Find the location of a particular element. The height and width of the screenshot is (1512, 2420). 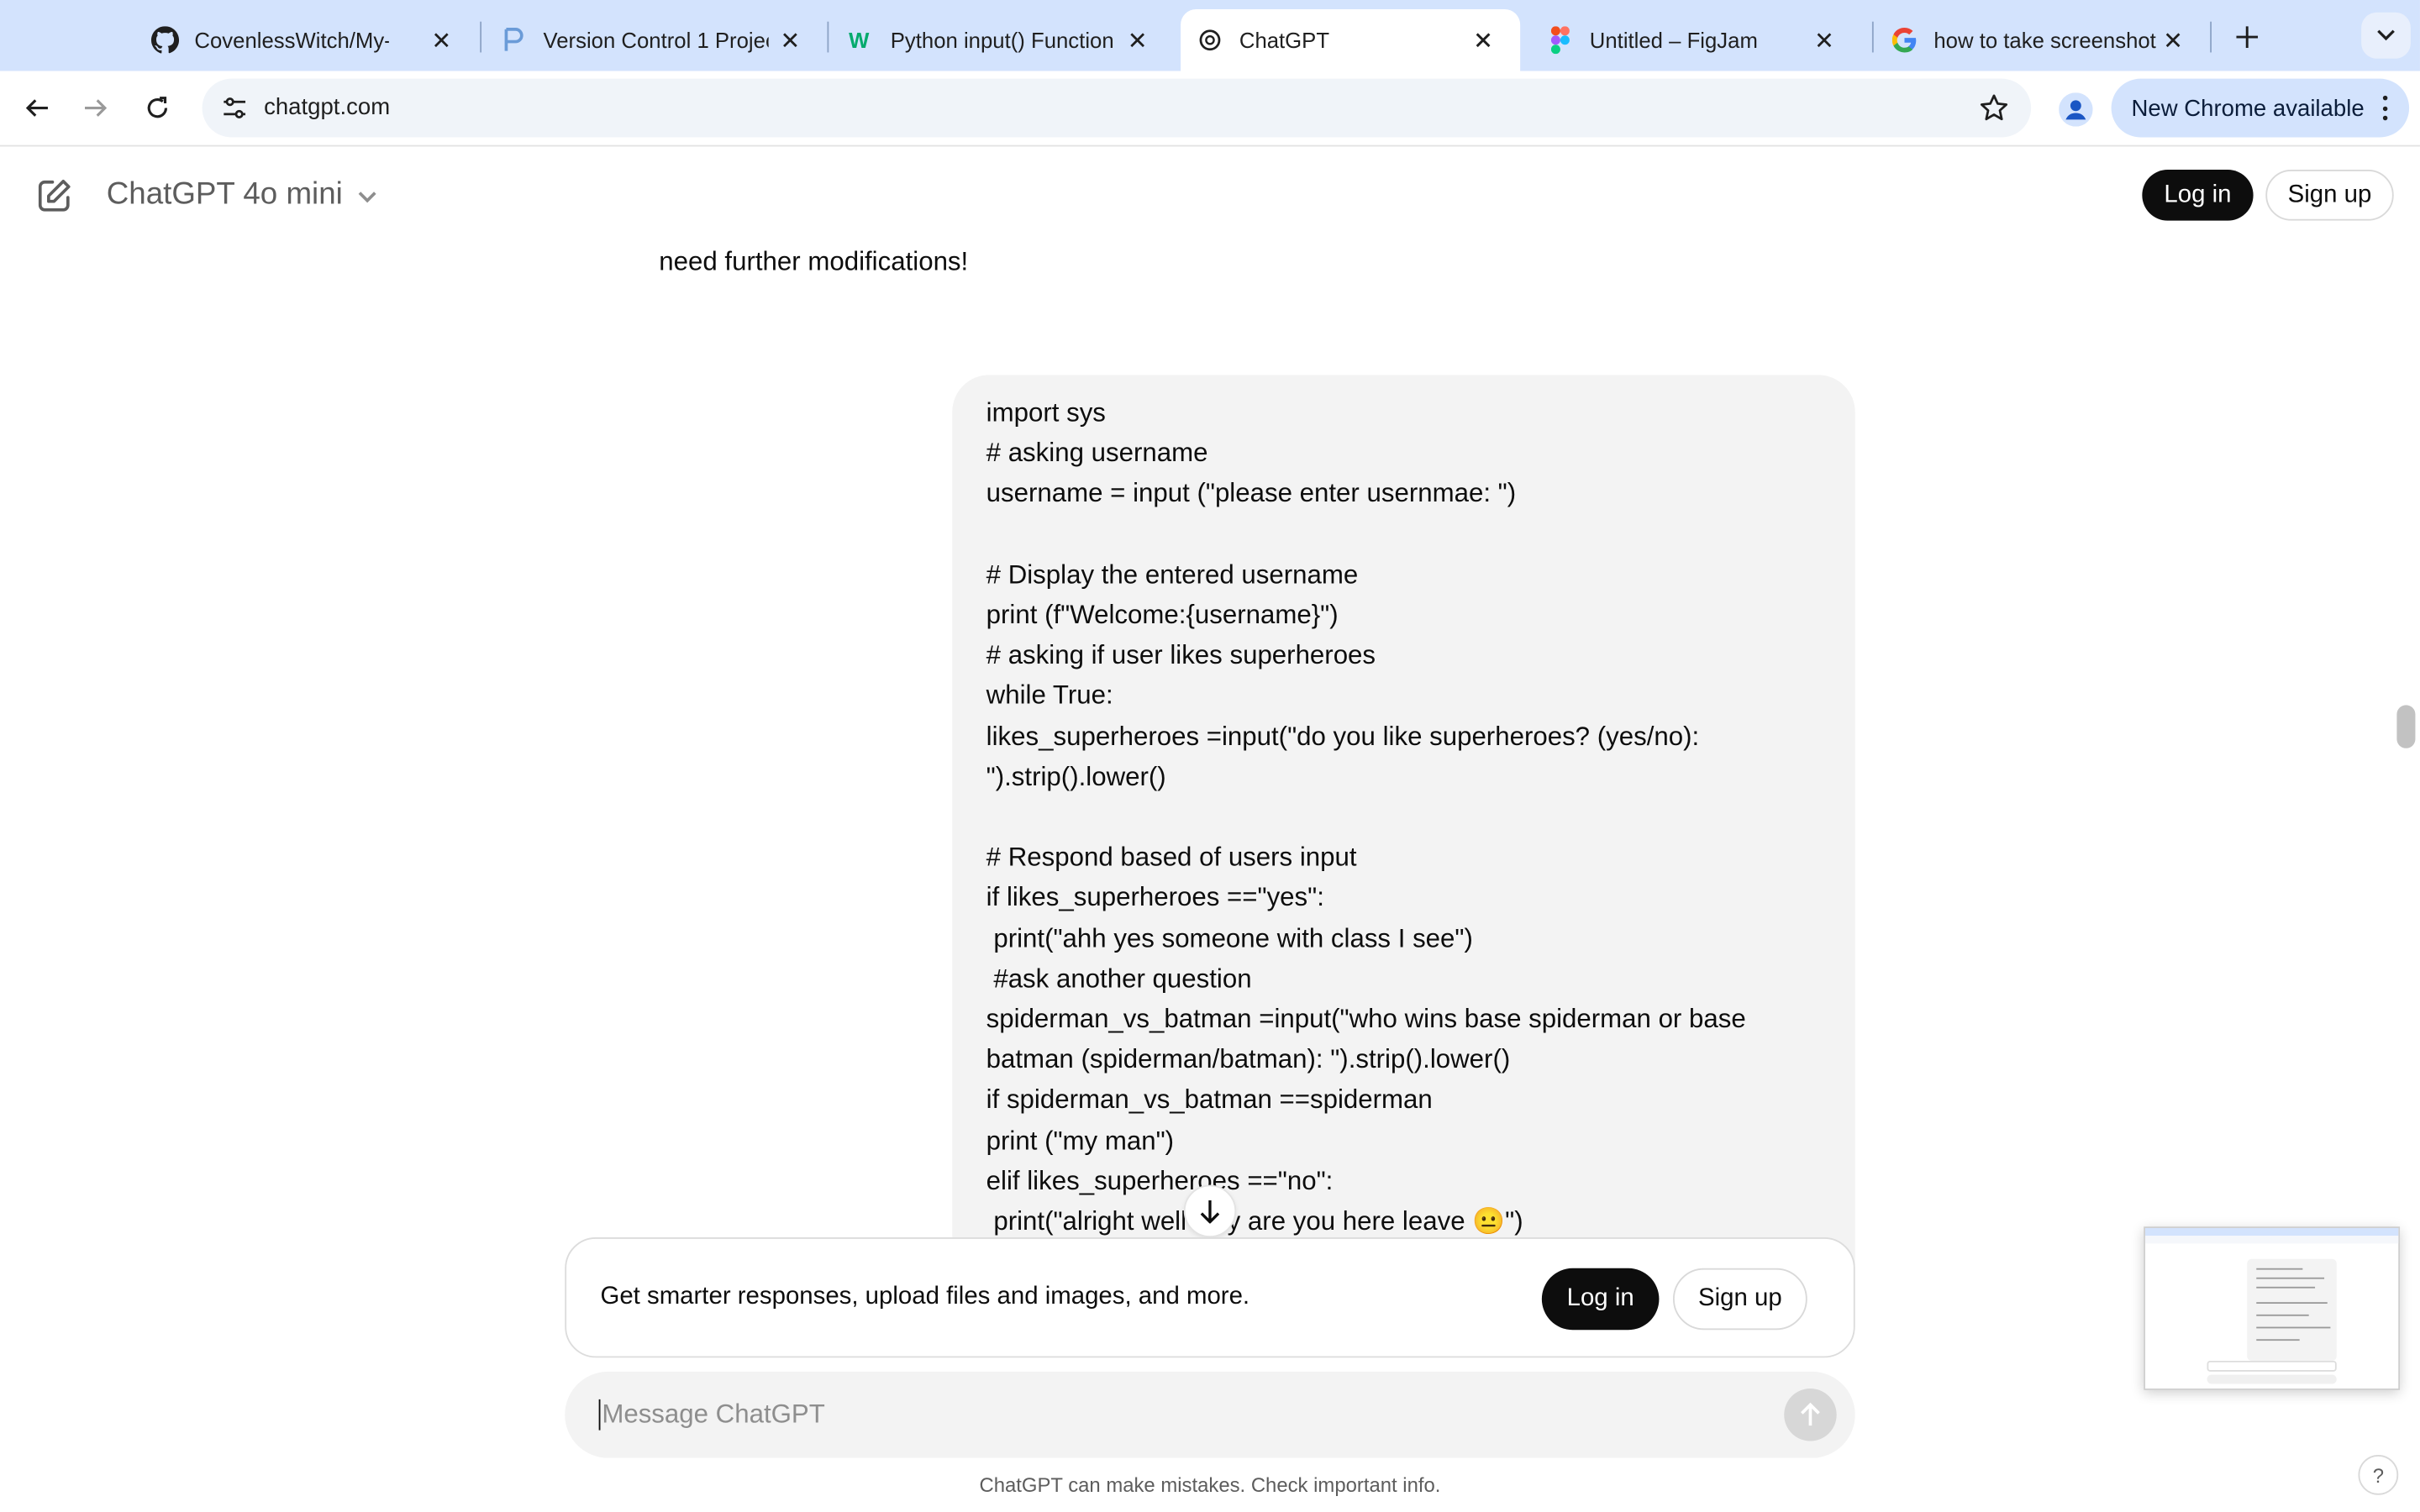

forward-button is located at coordinates (96, 108).